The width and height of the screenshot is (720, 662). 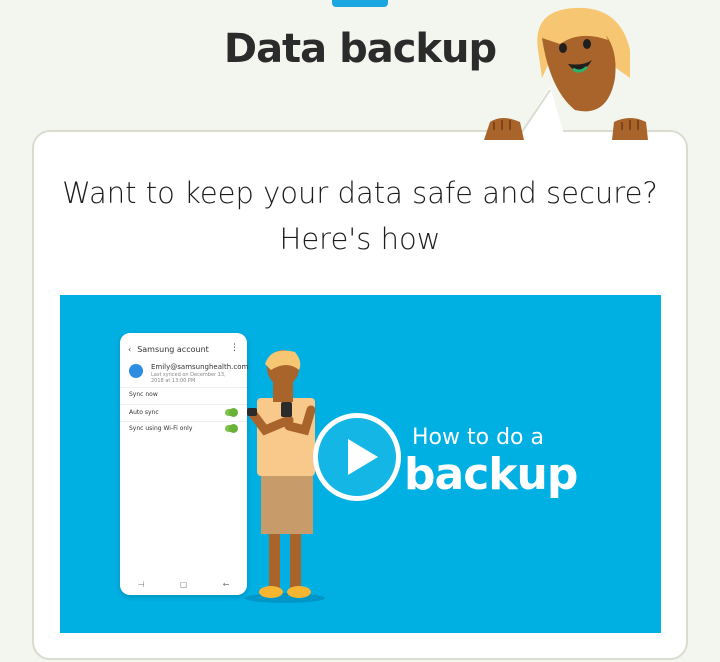 What do you see at coordinates (363, 457) in the screenshot?
I see `play-icon` at bounding box center [363, 457].